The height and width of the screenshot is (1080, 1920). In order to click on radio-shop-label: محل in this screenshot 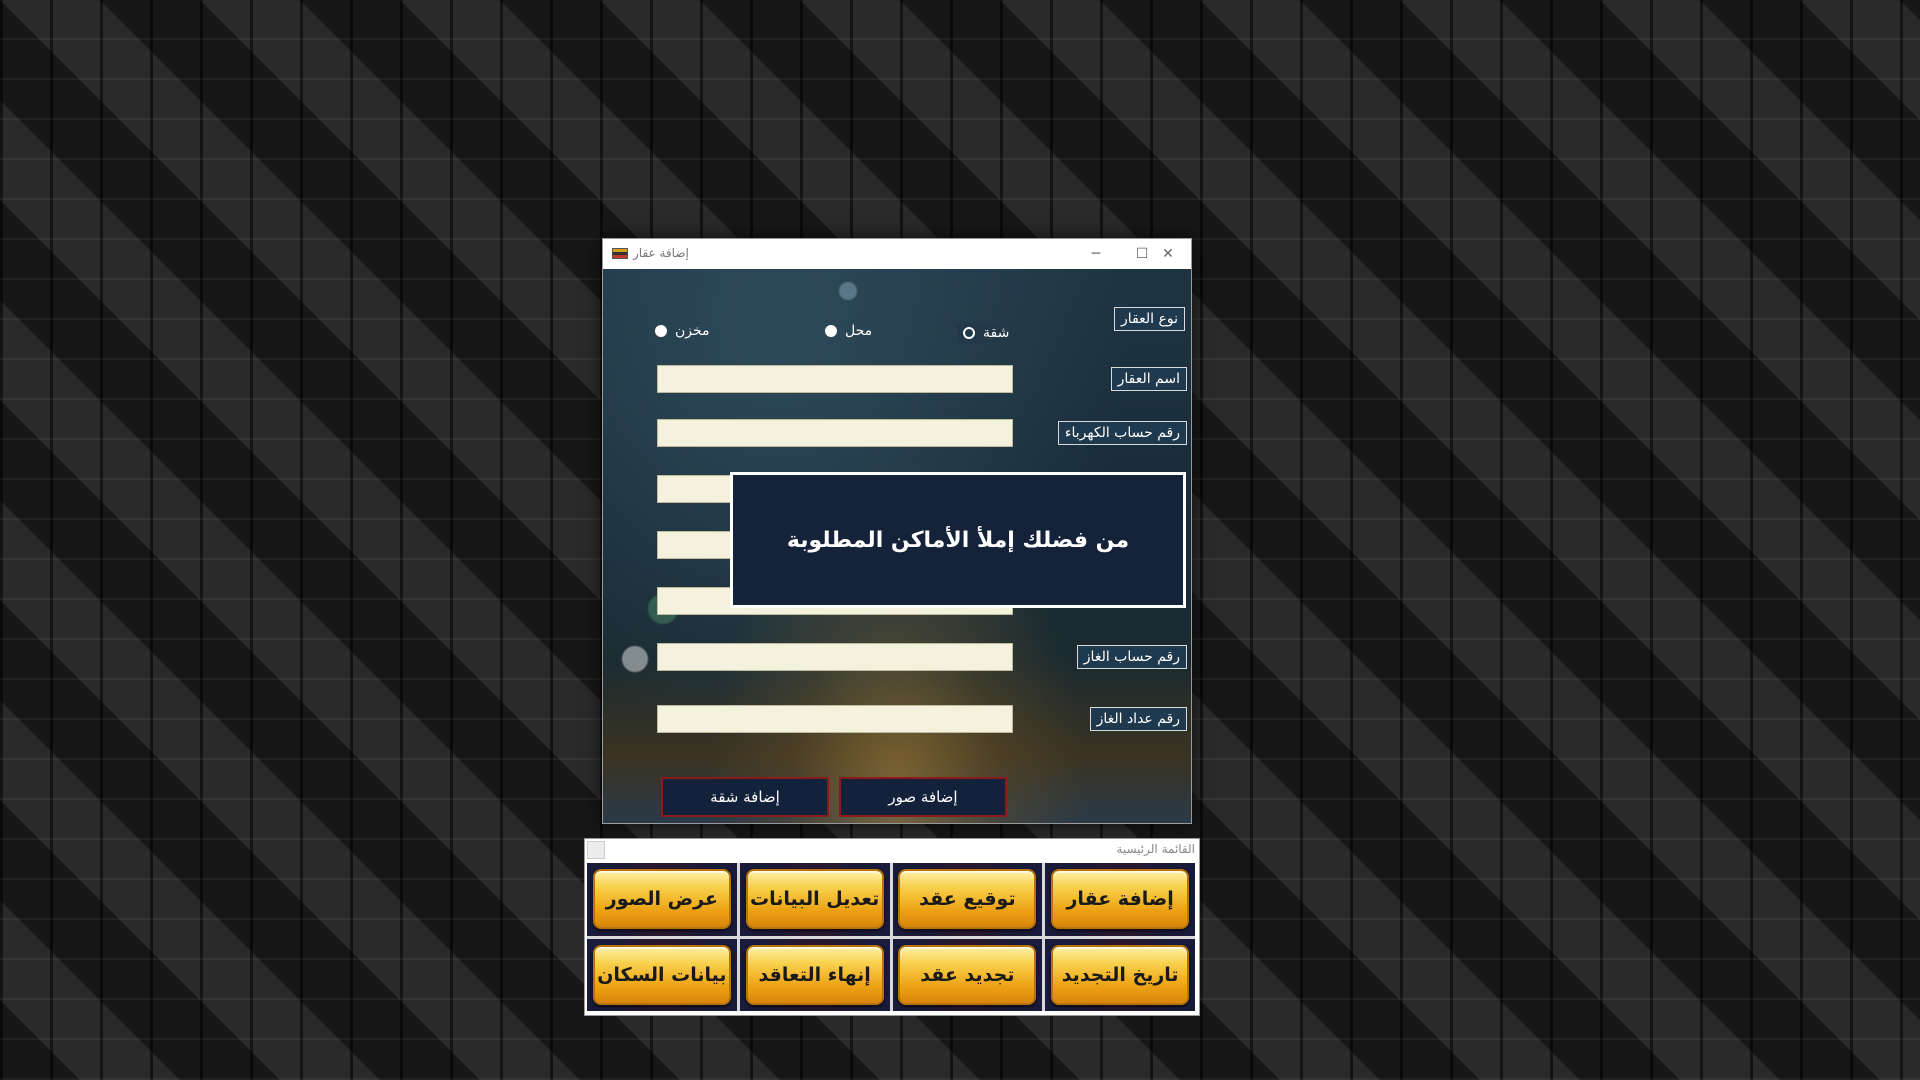, I will do `click(859, 331)`.